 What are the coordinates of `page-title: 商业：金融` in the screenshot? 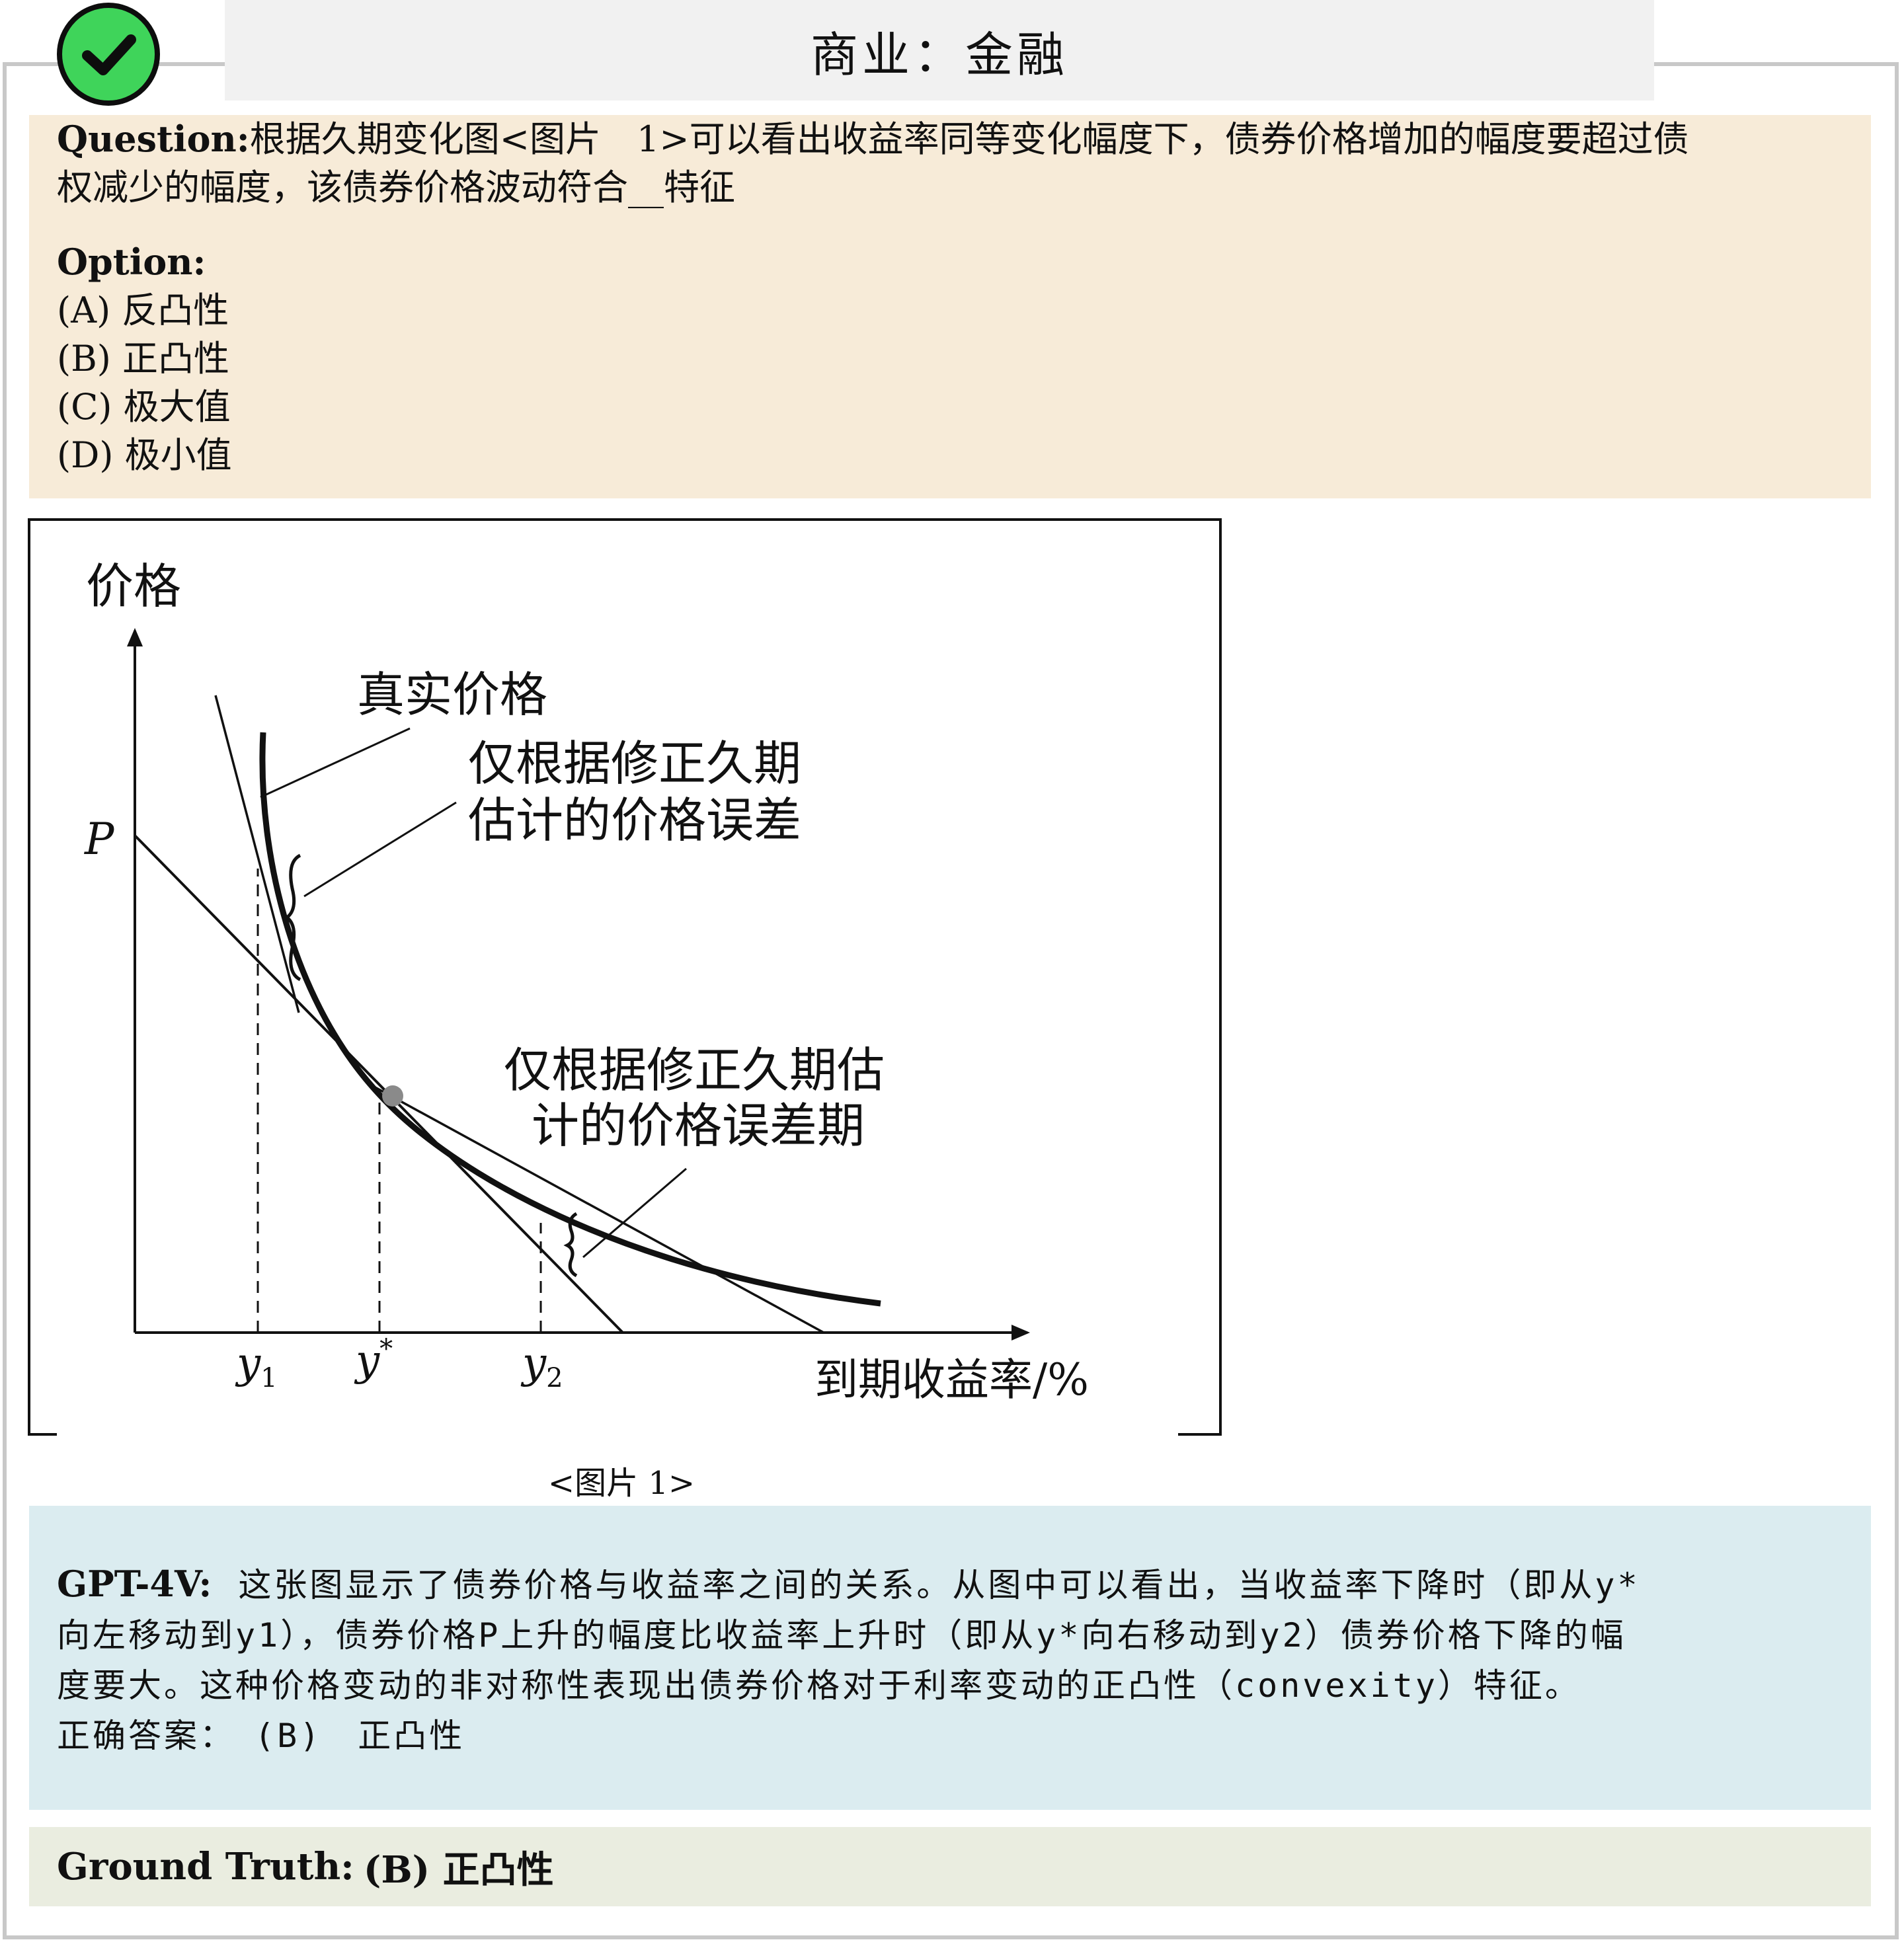 It's located at (939, 50).